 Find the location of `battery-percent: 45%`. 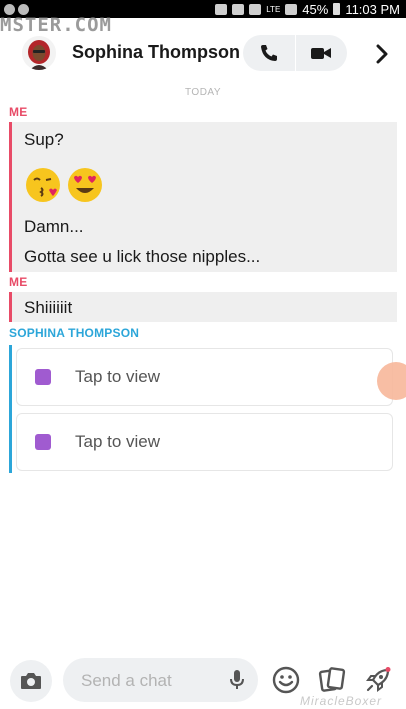

battery-percent: 45% is located at coordinates (315, 9).